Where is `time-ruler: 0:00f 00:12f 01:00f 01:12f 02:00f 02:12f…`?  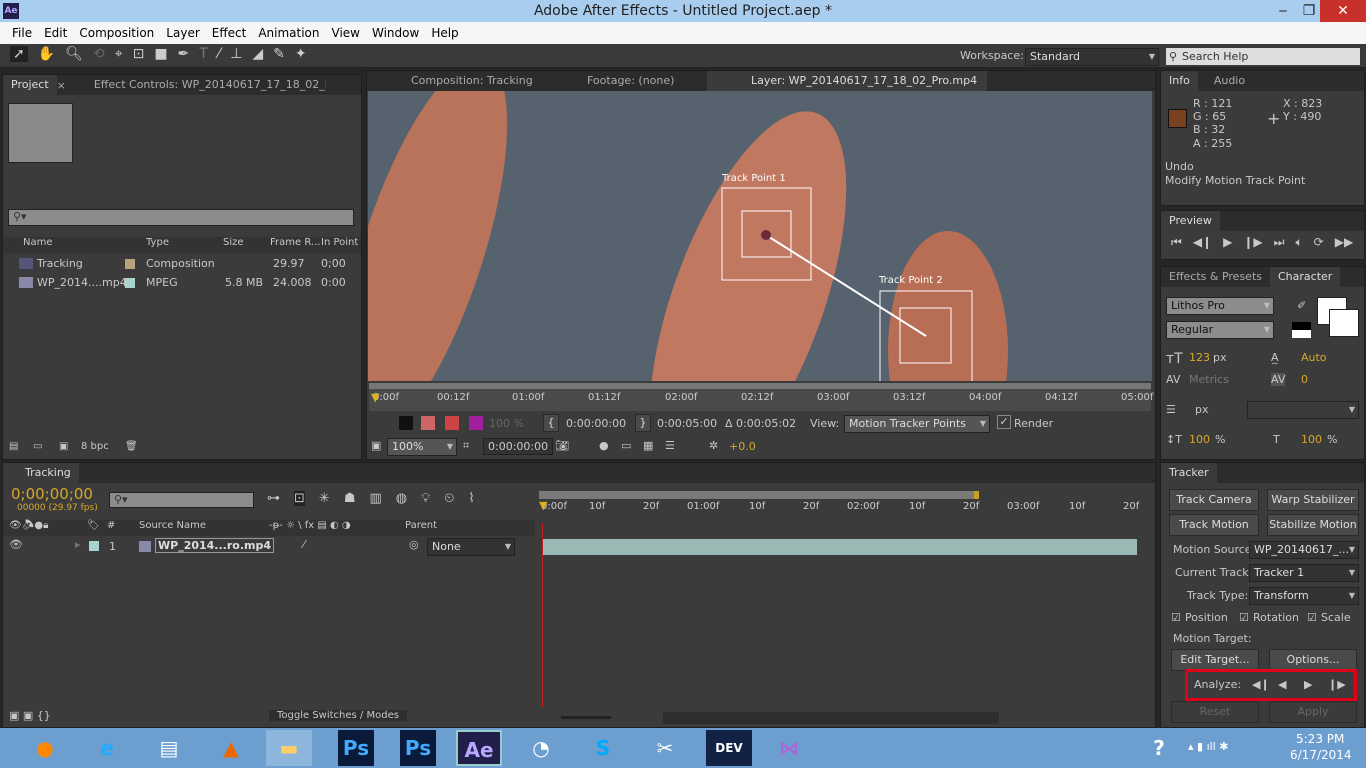
time-ruler: 0:00f 00:12f 01:00f 01:12f 02:00f 02:12f… is located at coordinates (761, 397).